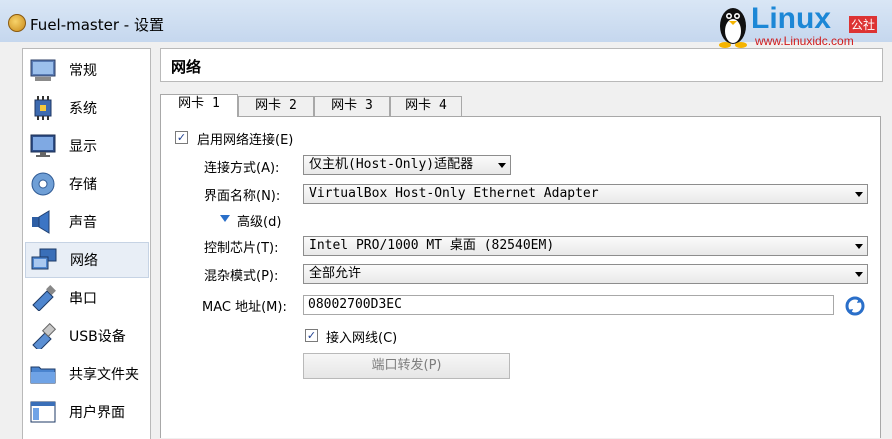  Describe the element at coordinates (245, 140) in the screenshot. I see `enable-adapter-label: 启用网络连接(E)` at that location.